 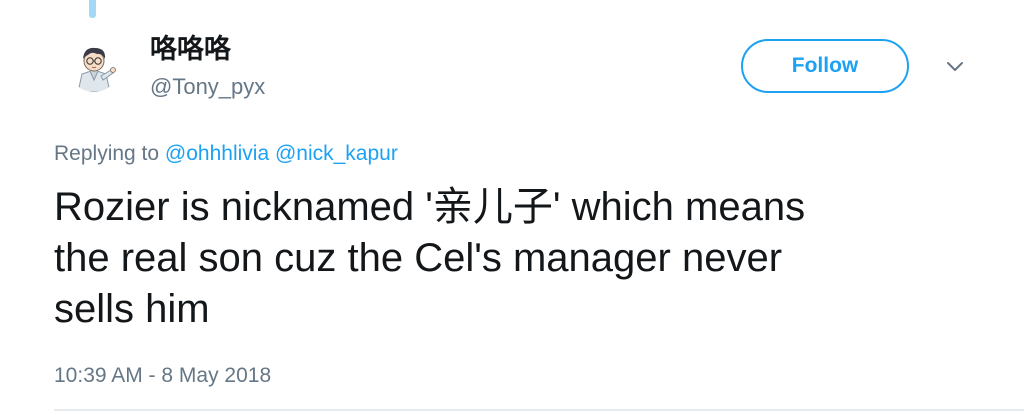 I want to click on thread-connector-line, so click(x=92, y=9).